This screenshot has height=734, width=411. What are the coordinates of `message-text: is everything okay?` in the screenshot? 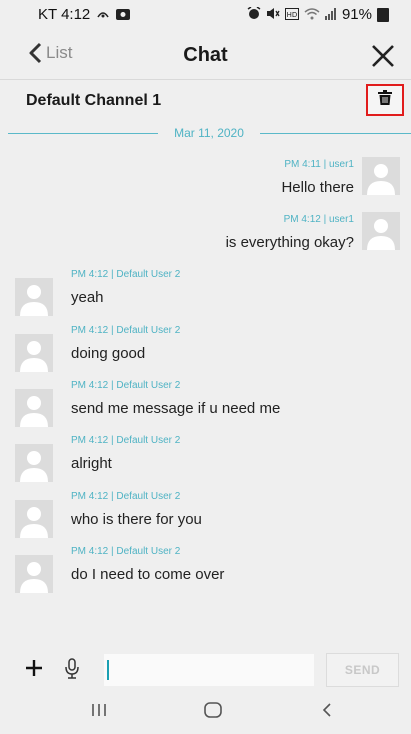 It's located at (289, 242).